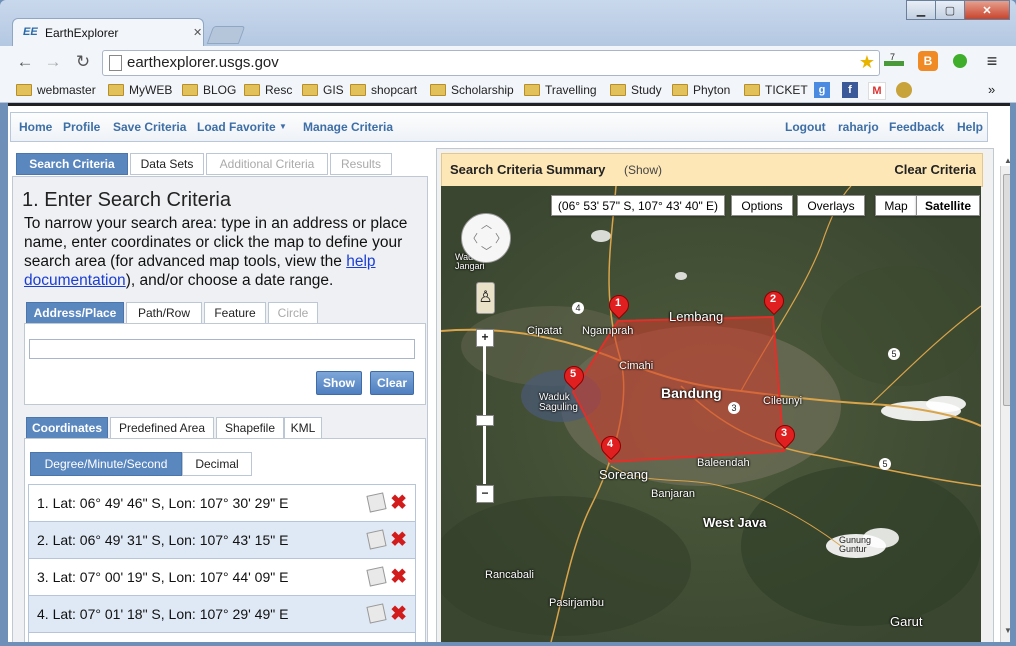 This screenshot has width=1016, height=646. What do you see at coordinates (81, 127) in the screenshot?
I see `nav-profile: Profile` at bounding box center [81, 127].